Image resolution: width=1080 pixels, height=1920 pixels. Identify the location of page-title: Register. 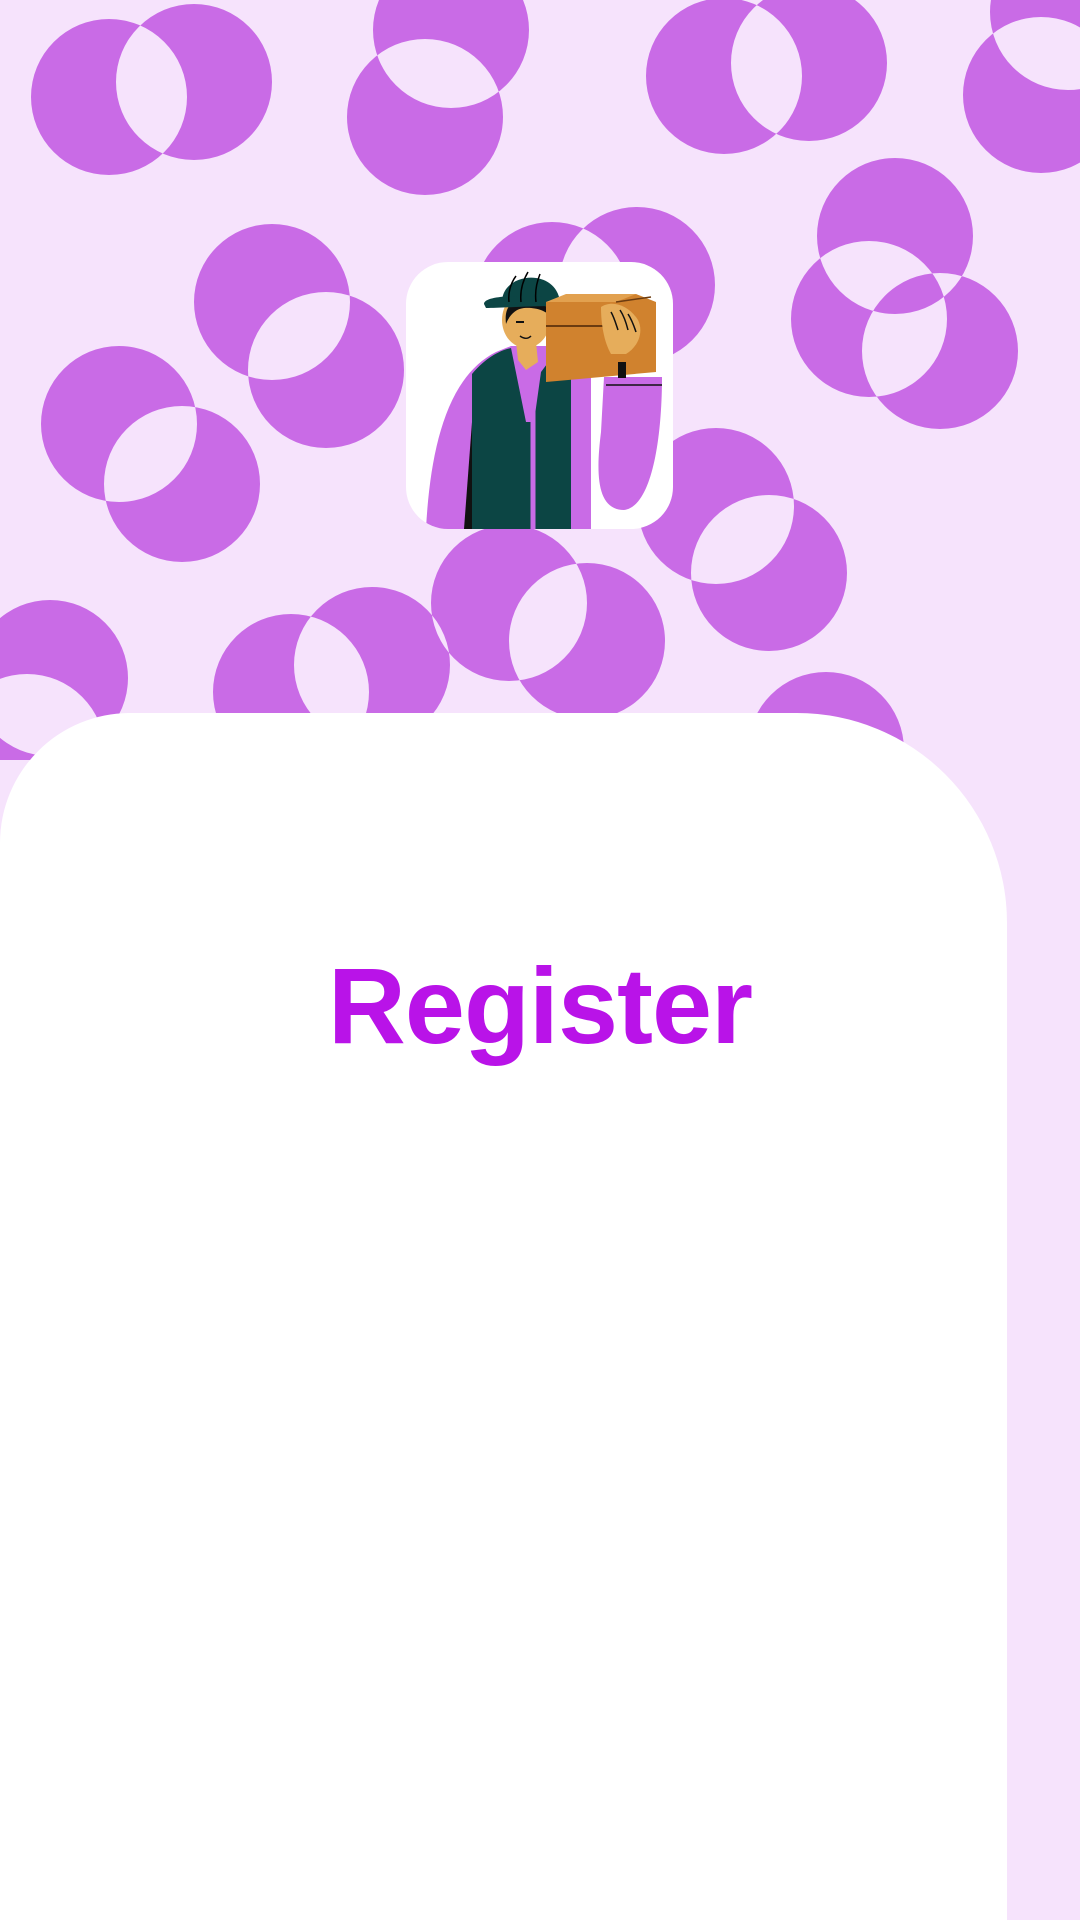
(540, 1006).